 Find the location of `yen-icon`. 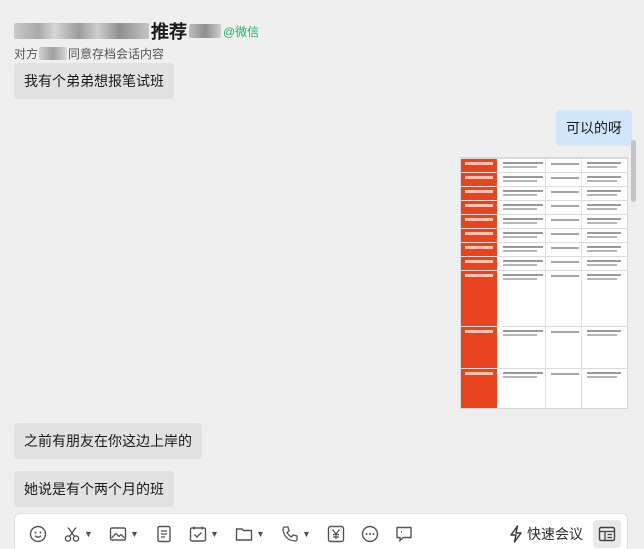

yen-icon is located at coordinates (336, 534).